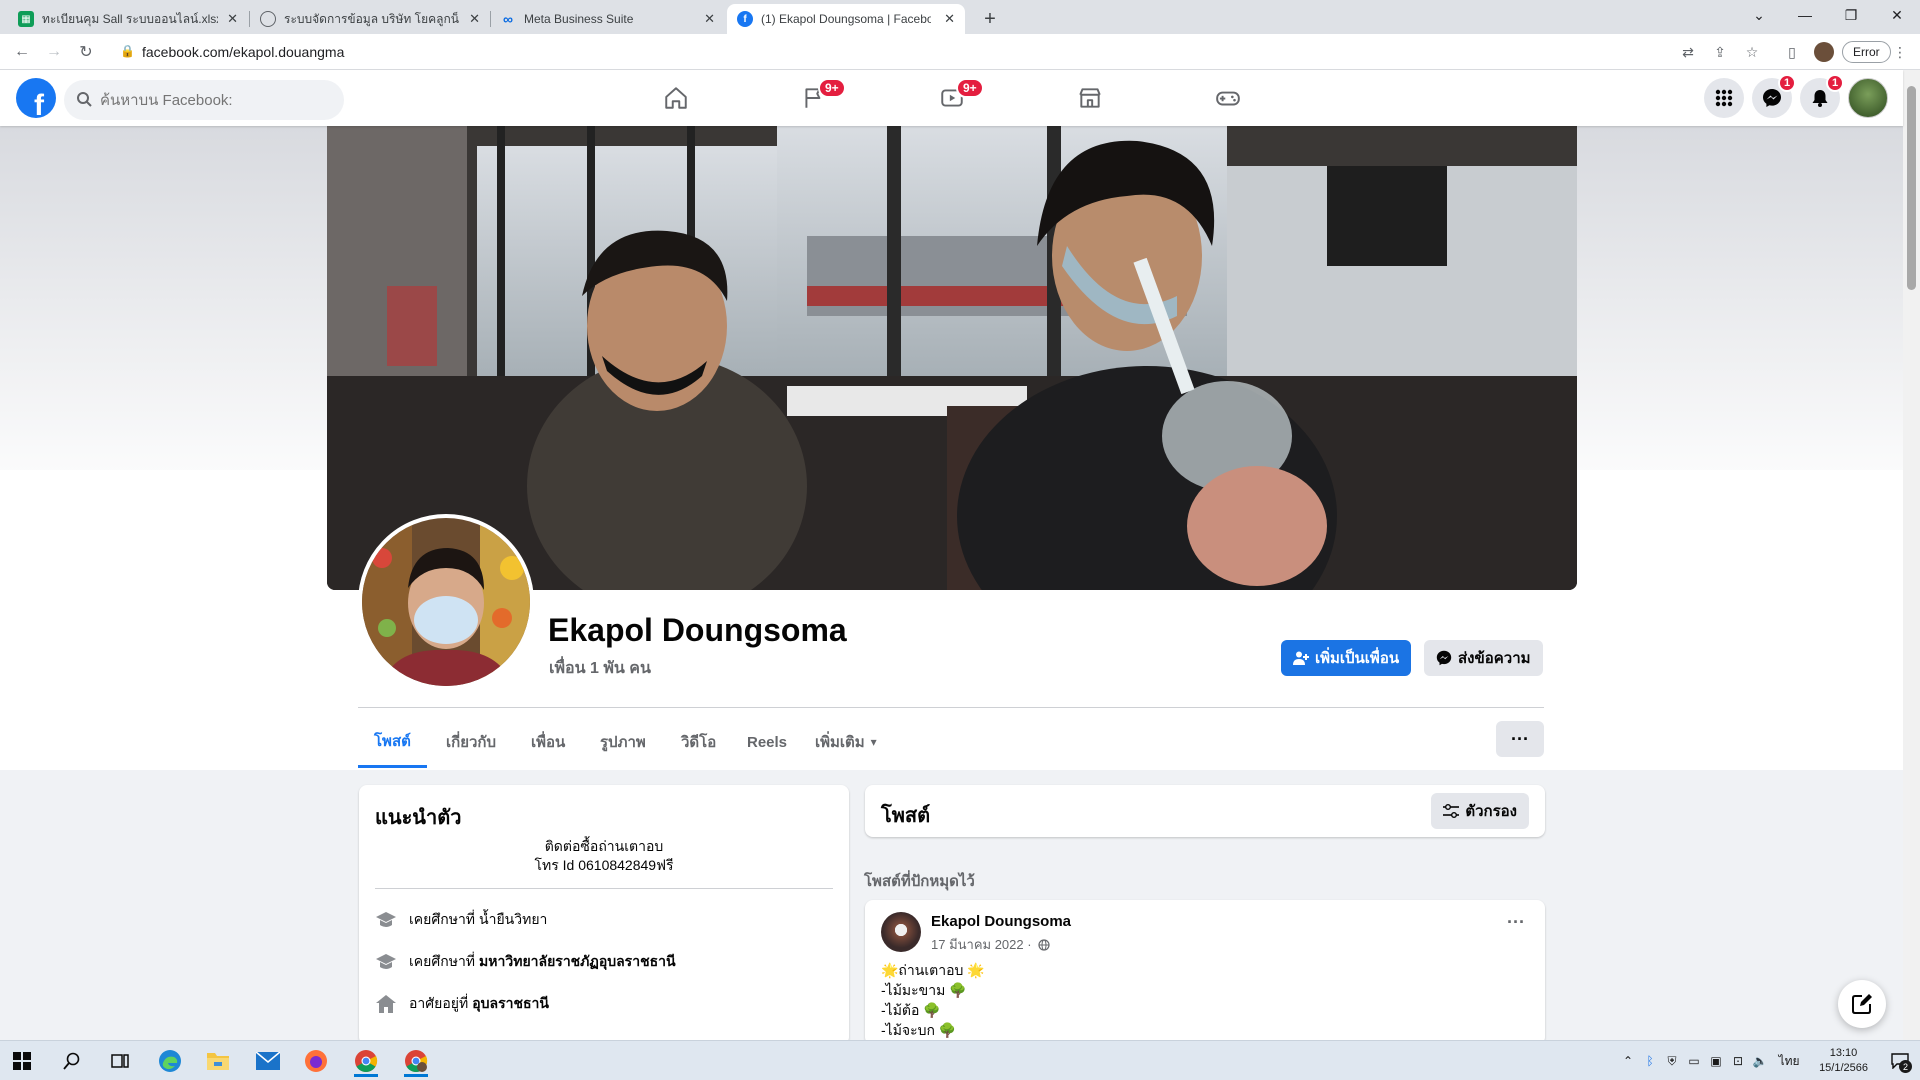  What do you see at coordinates (1897, 15) in the screenshot?
I see `close-window-button: ✕` at bounding box center [1897, 15].